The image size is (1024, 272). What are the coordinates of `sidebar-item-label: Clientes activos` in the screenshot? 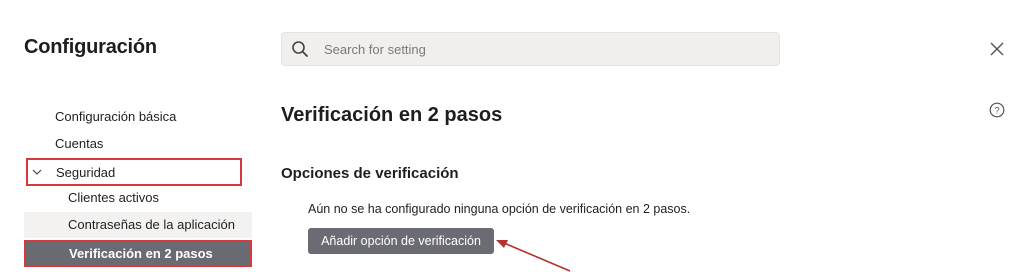 It's located at (114, 197).